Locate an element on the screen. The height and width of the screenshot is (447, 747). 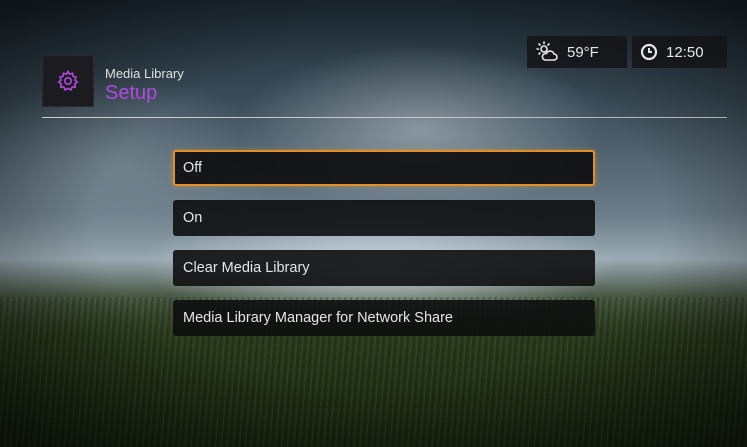
settings-icon-tile is located at coordinates (68, 81).